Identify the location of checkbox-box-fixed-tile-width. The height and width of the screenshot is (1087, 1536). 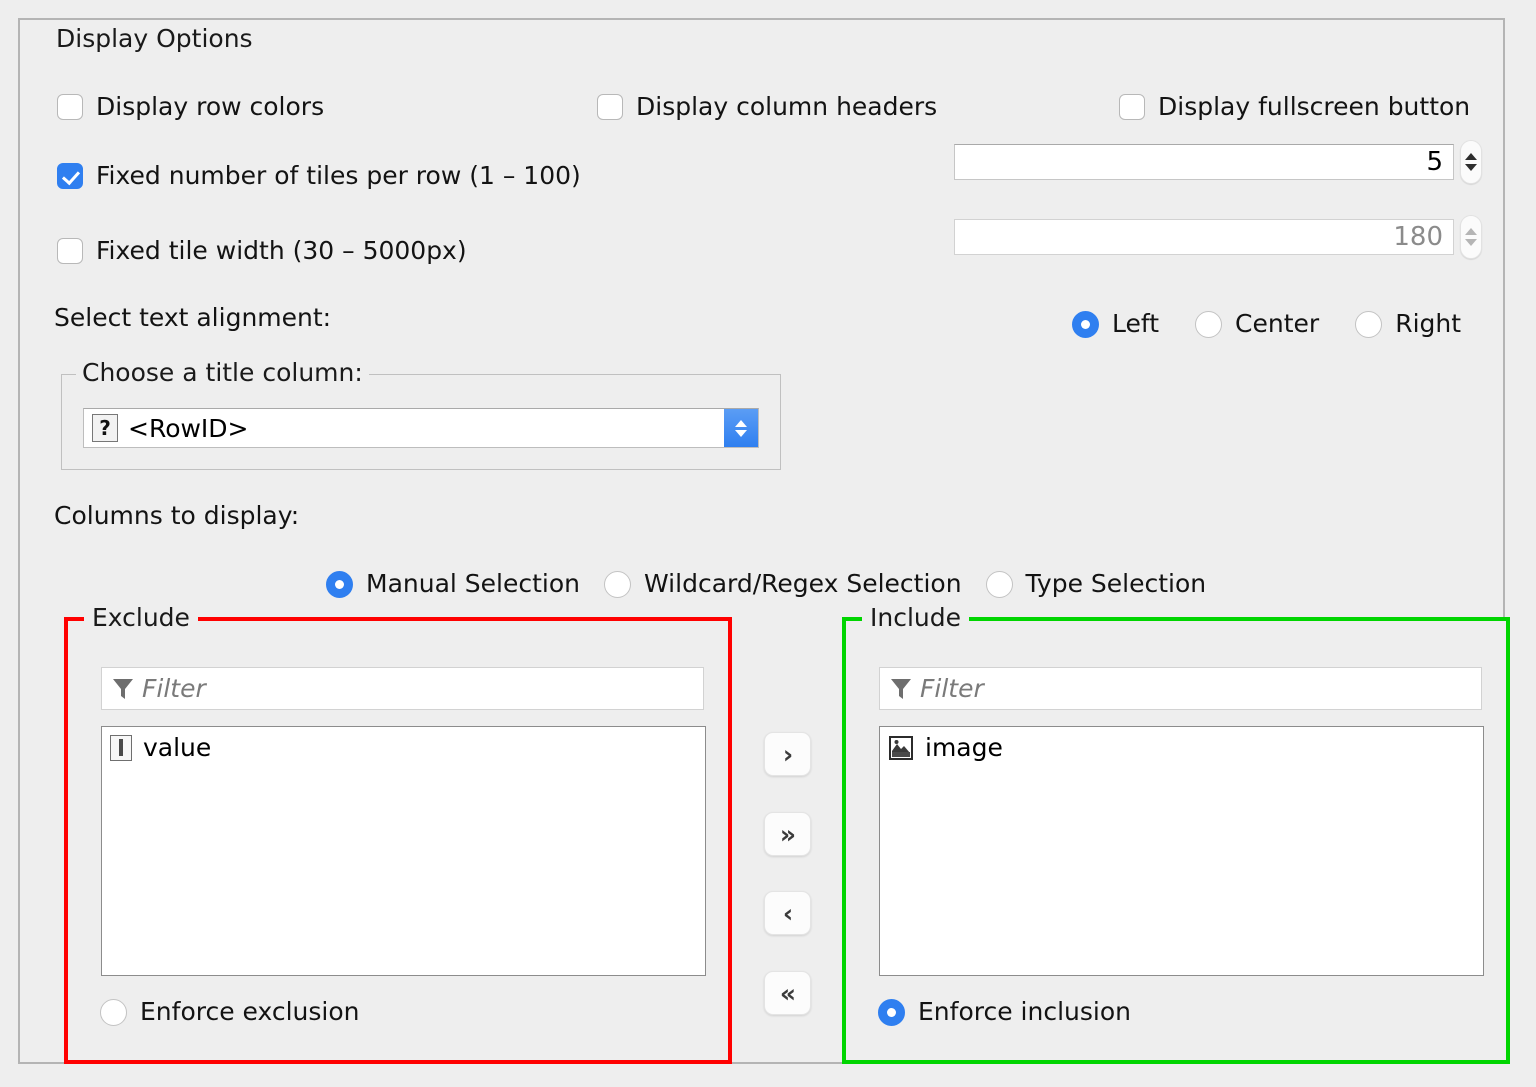
(70, 251).